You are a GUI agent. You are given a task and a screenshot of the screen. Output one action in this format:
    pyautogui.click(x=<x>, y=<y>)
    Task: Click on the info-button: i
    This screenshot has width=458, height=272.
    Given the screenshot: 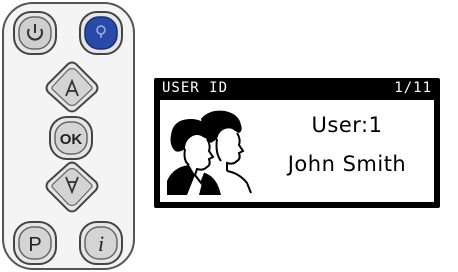 What is the action you would take?
    pyautogui.click(x=101, y=243)
    